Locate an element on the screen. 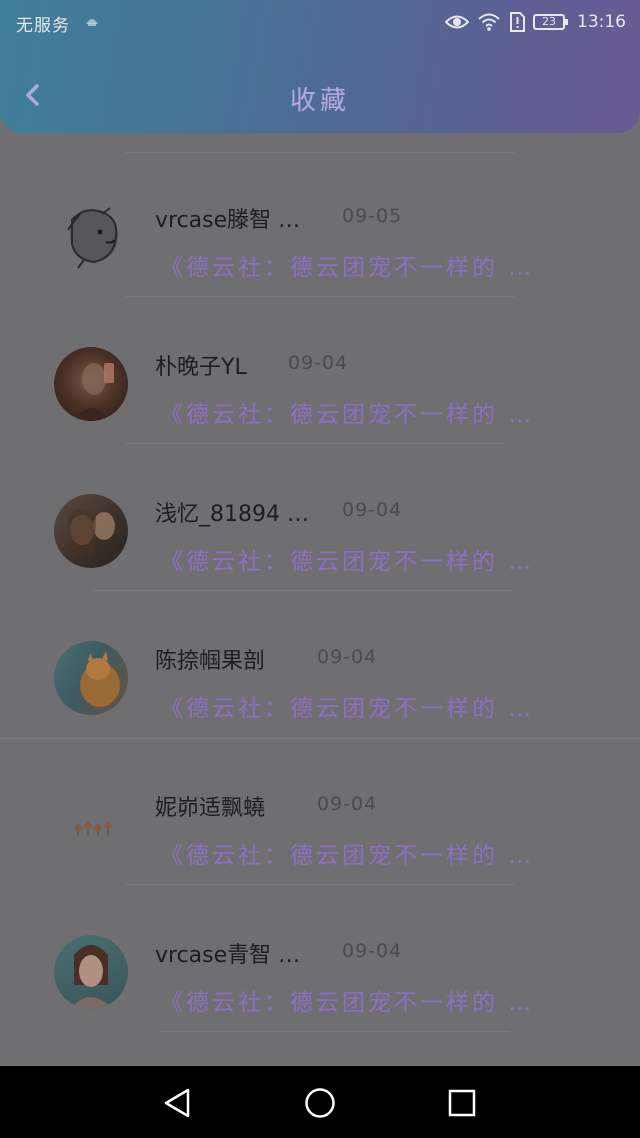 The width and height of the screenshot is (640, 1138). user-name: 朴晚子YL is located at coordinates (201, 367).